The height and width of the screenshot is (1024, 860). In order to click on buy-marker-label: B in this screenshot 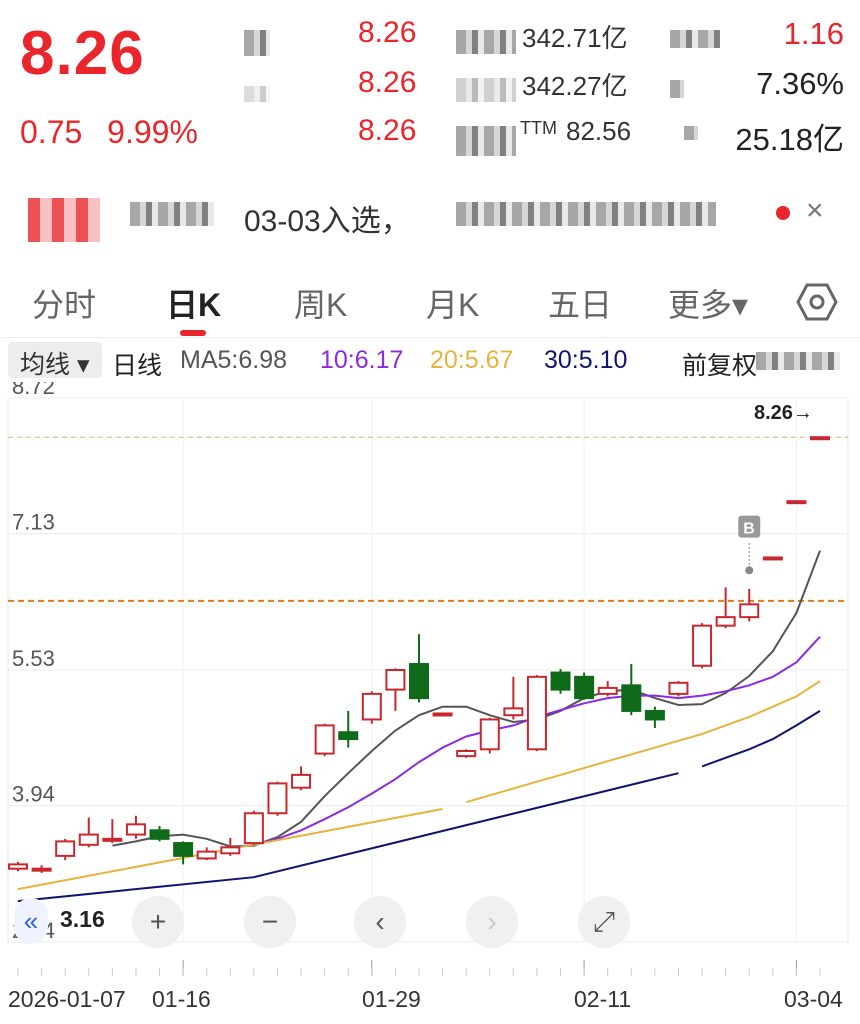, I will do `click(749, 529)`.